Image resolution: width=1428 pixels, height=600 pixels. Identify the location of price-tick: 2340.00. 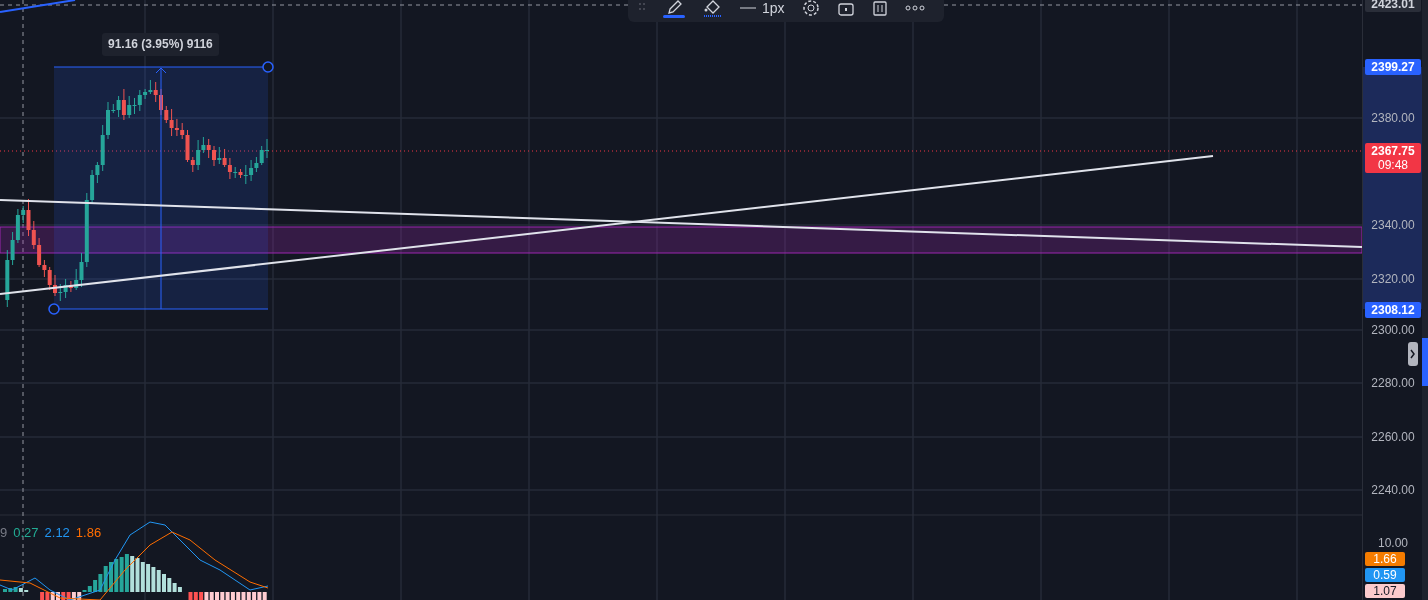
(1393, 225).